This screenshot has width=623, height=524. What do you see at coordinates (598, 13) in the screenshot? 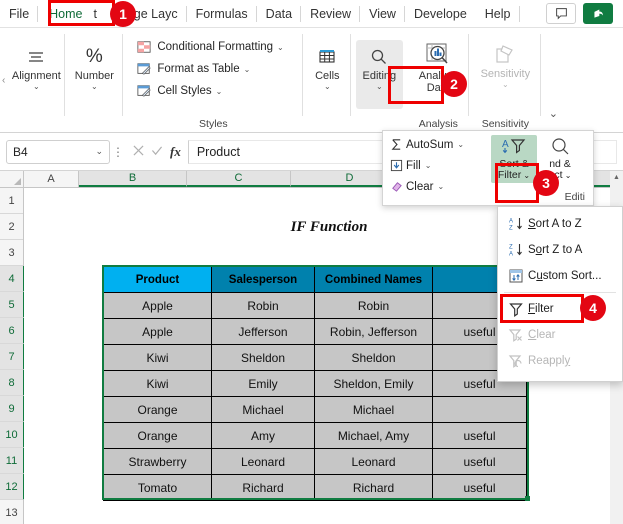
I see `share-icon` at bounding box center [598, 13].